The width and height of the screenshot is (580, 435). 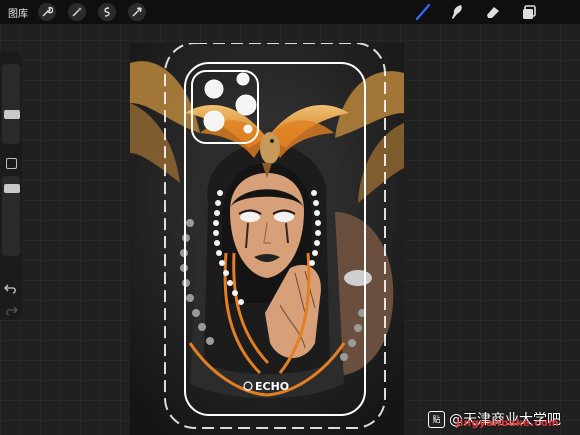 What do you see at coordinates (272, 386) in the screenshot?
I see `brand-label: ECHO` at bounding box center [272, 386].